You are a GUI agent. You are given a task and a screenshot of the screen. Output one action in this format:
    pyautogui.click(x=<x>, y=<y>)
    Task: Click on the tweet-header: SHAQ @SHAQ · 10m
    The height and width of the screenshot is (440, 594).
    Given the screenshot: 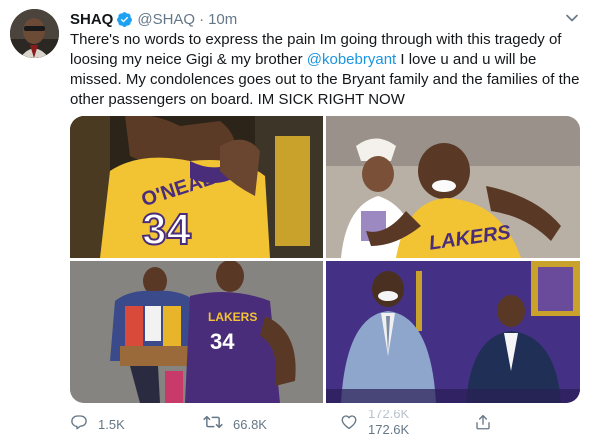 What is the action you would take?
    pyautogui.click(x=153, y=19)
    